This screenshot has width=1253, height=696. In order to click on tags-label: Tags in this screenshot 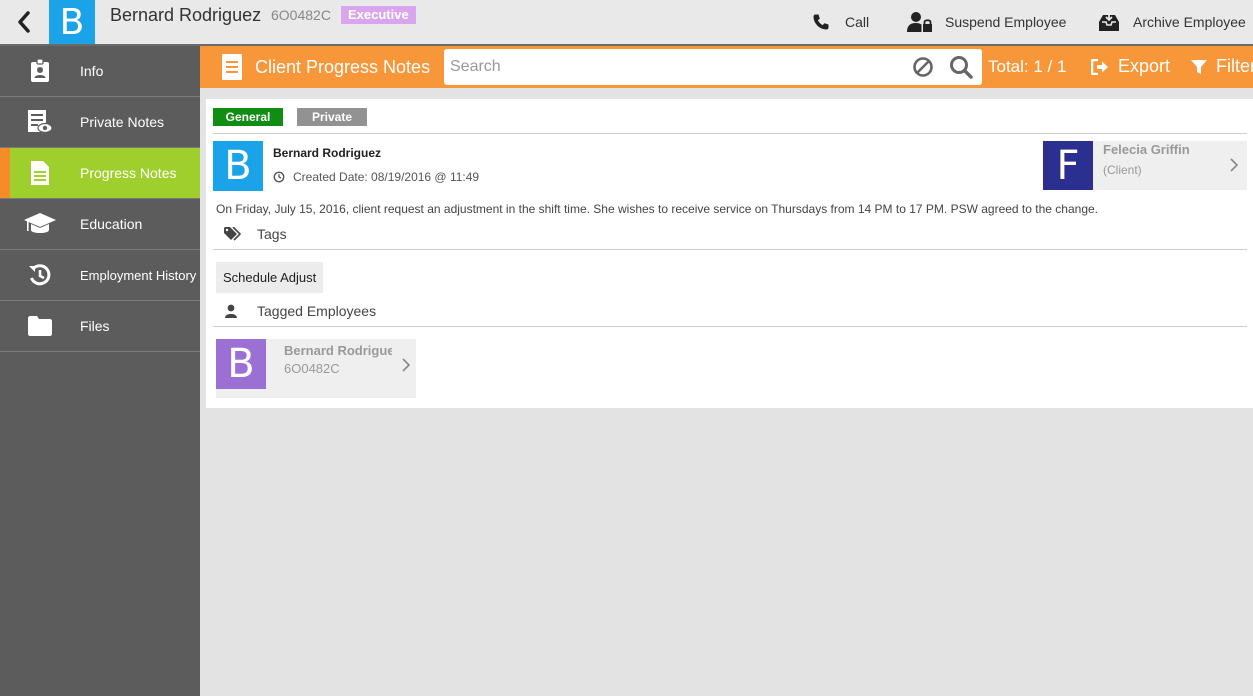, I will do `click(272, 234)`.